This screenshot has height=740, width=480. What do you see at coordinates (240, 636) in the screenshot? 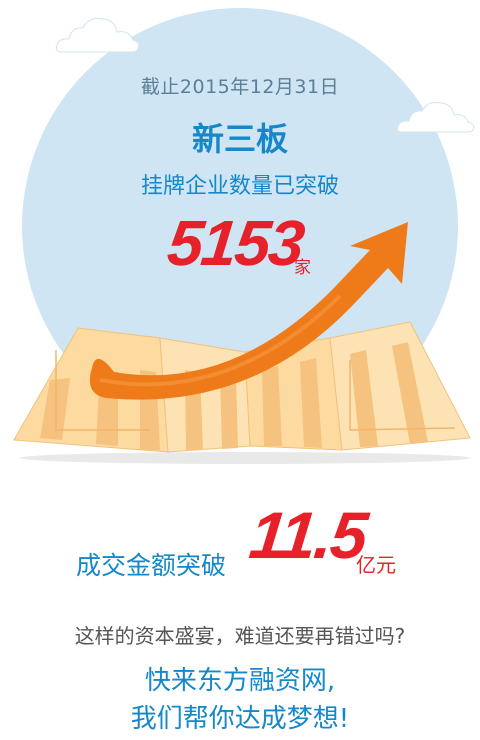
I see `question-text: 这样的资本盛宴，难道还要再错过吗?` at bounding box center [240, 636].